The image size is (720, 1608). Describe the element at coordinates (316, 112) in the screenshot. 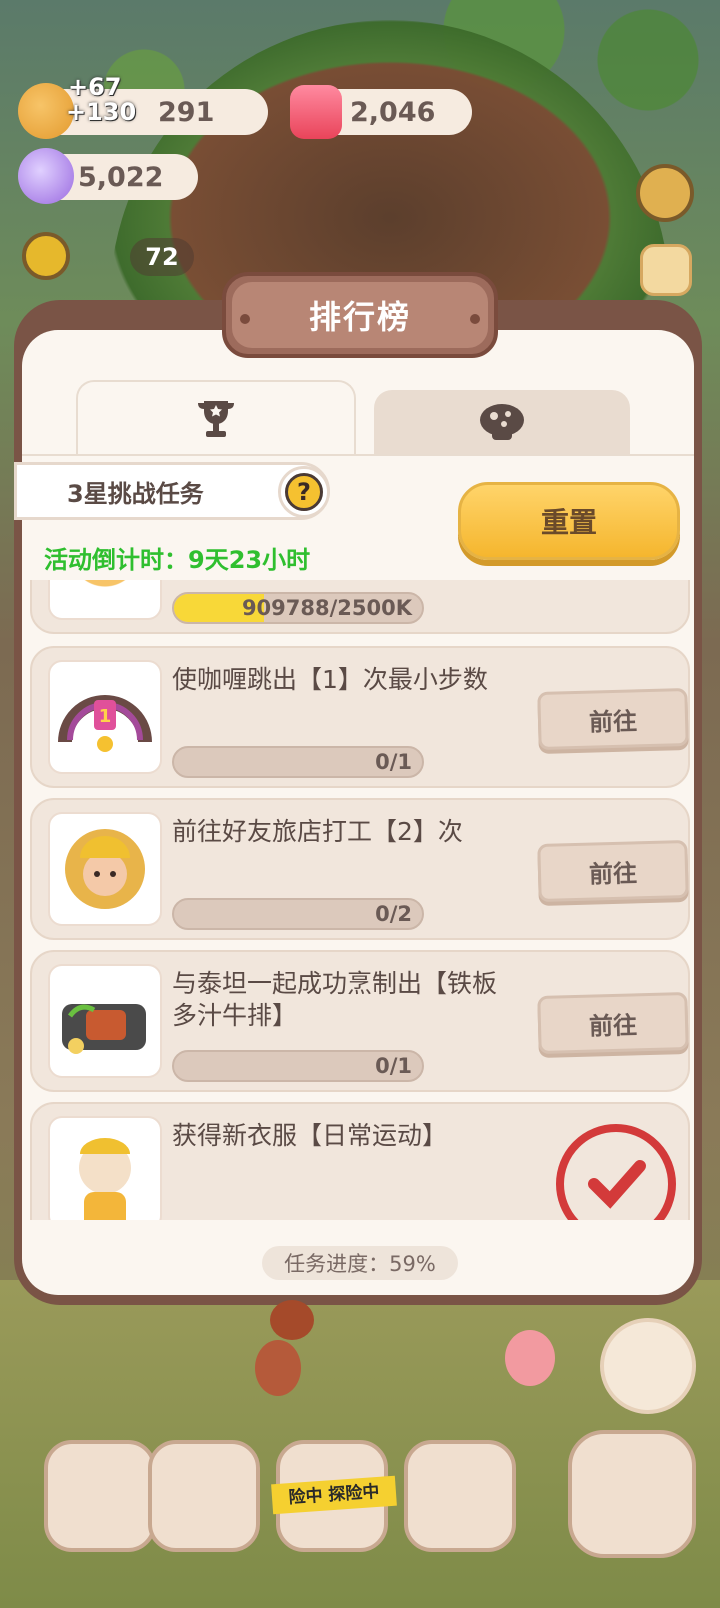

I see `red-gem-icon` at that location.